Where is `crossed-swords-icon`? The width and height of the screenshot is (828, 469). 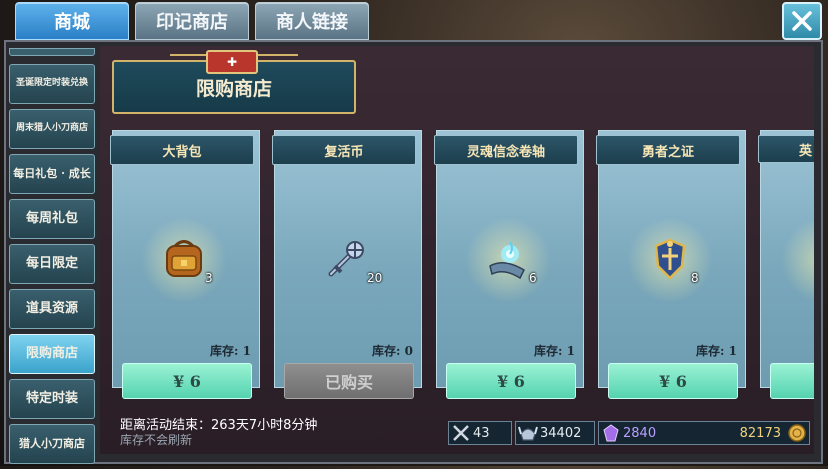
crossed-swords-icon is located at coordinates (461, 433).